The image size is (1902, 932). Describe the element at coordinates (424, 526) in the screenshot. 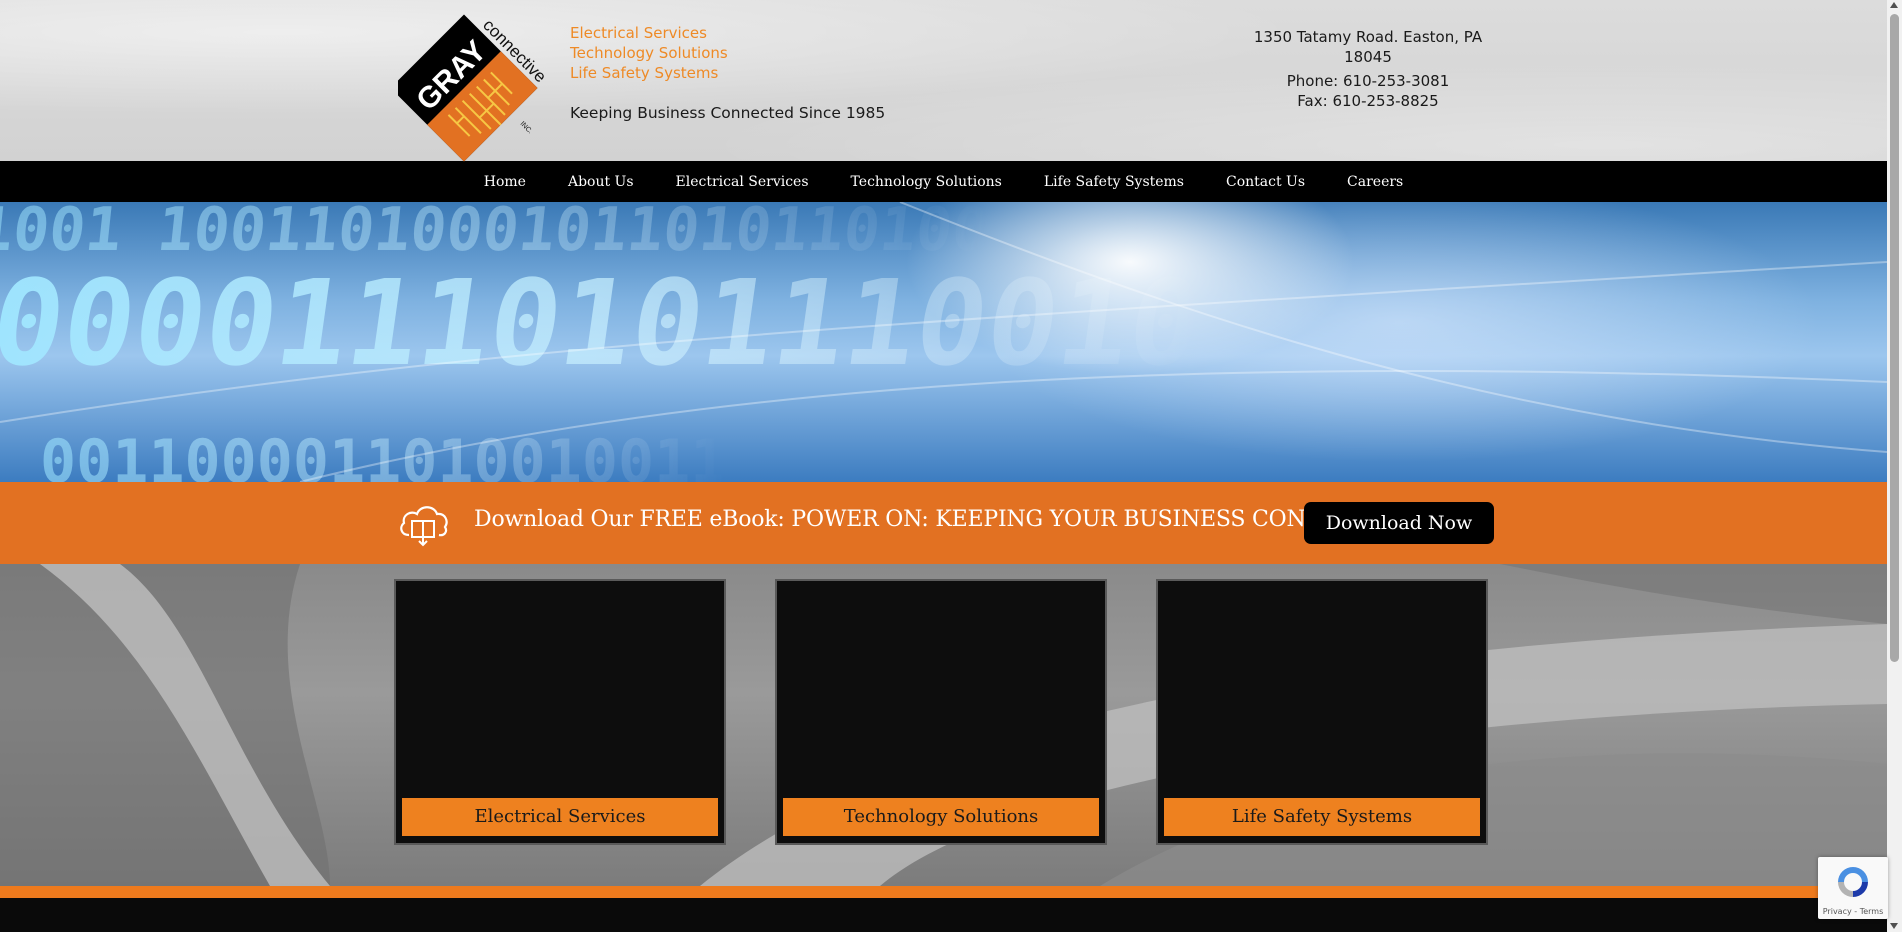

I see `cloud-ebook-icon` at that location.